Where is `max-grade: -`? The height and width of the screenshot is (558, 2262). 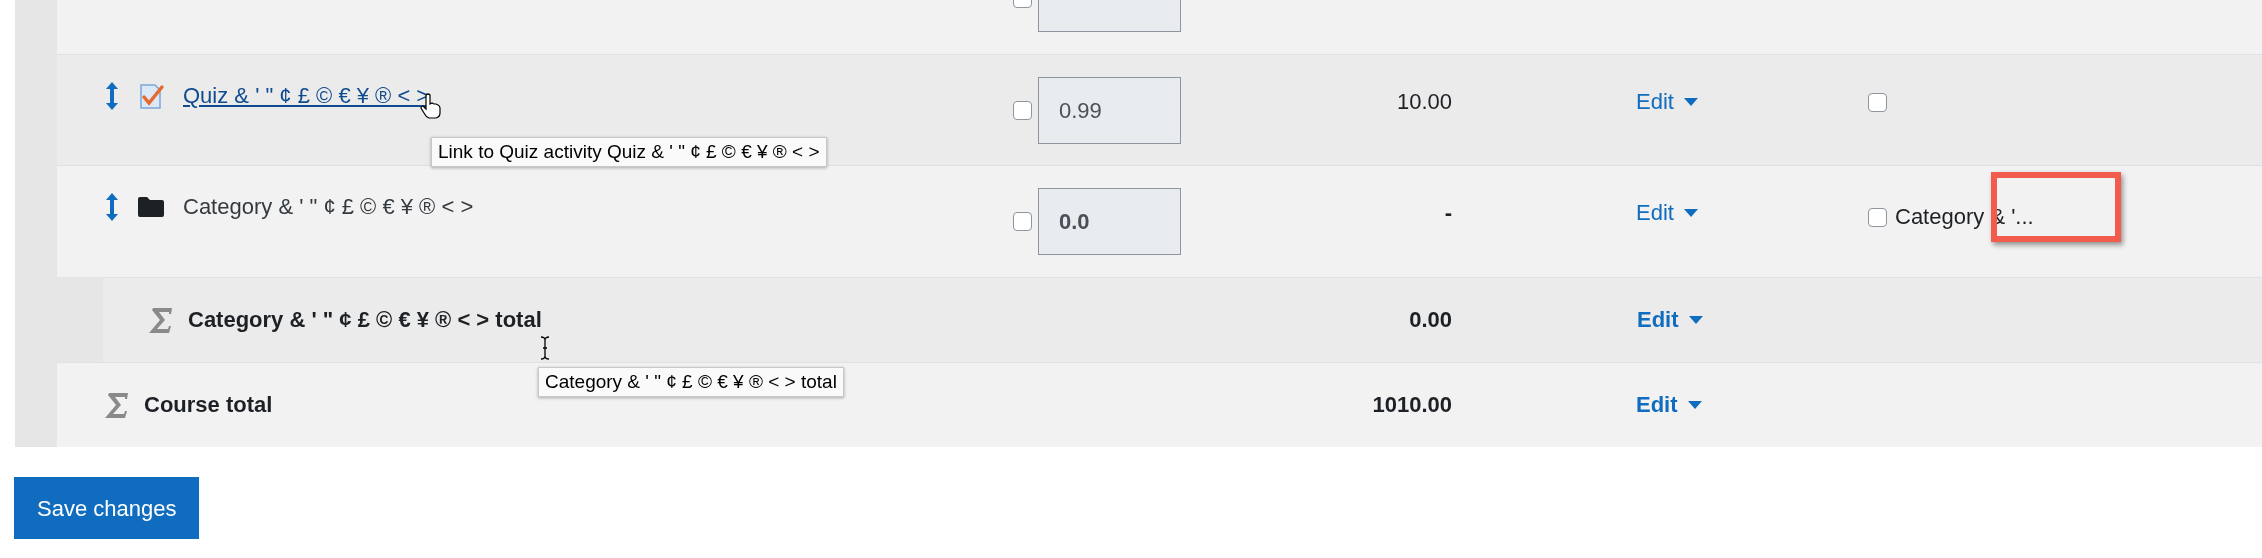 max-grade: - is located at coordinates (1448, 212).